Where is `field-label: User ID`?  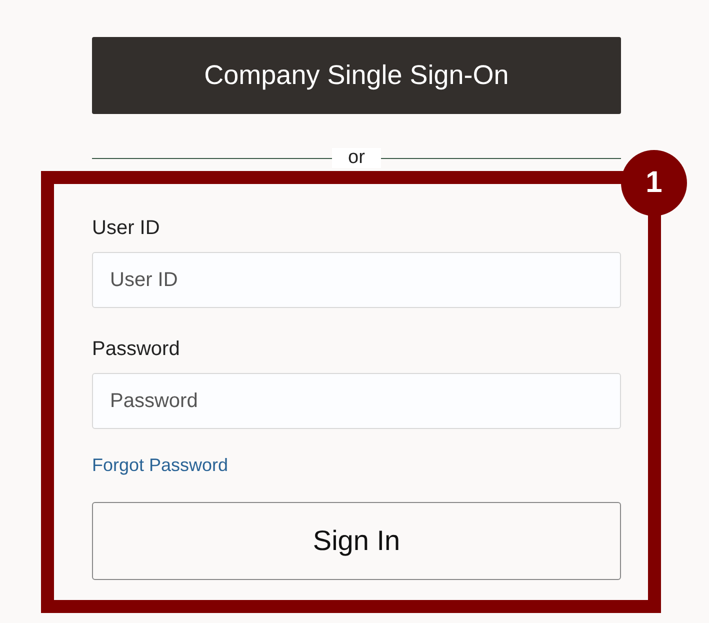
field-label: User ID is located at coordinates (126, 228).